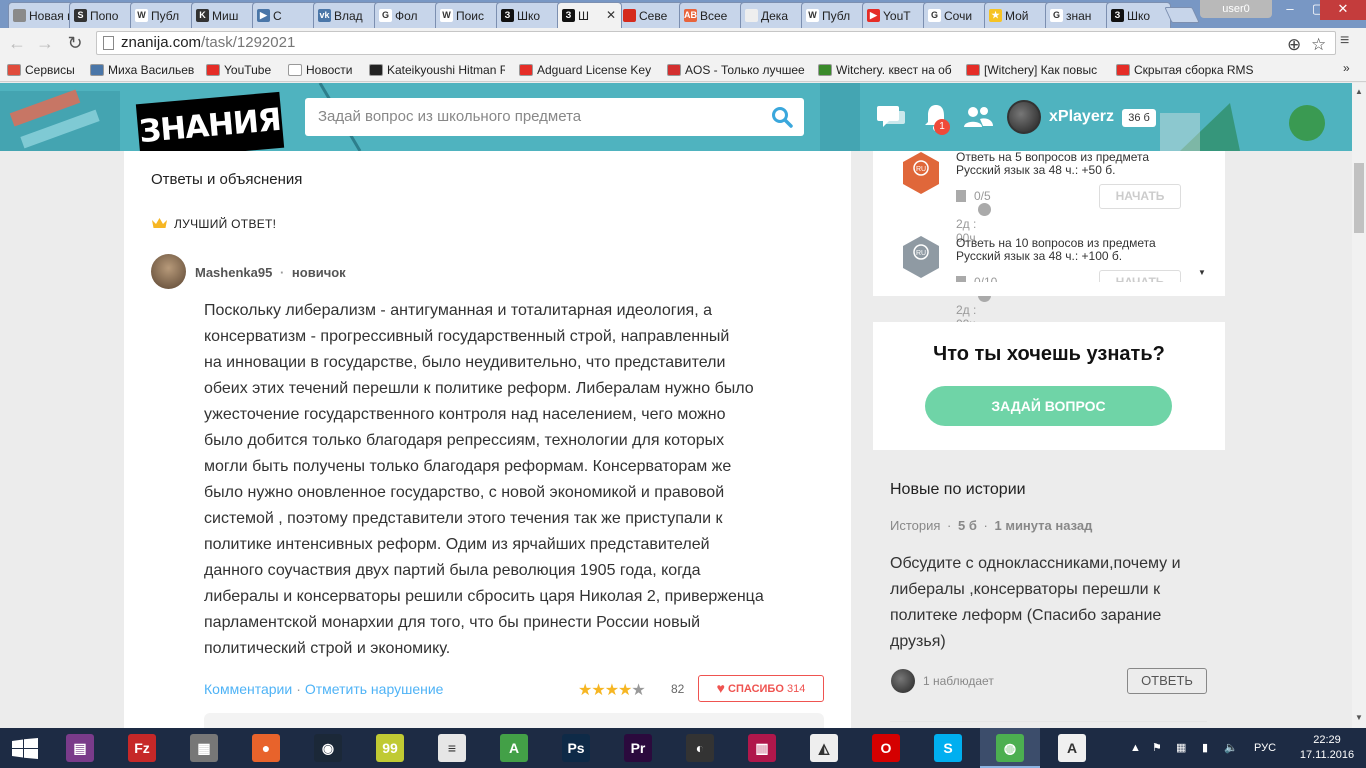 The image size is (1366, 768). Describe the element at coordinates (514, 748) in the screenshot. I see `taskbar-app-a-app: A` at that location.